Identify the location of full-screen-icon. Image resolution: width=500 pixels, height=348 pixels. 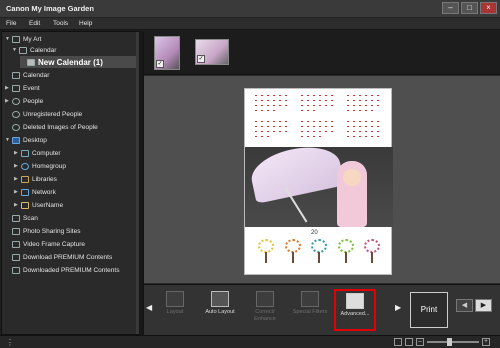
(409, 342).